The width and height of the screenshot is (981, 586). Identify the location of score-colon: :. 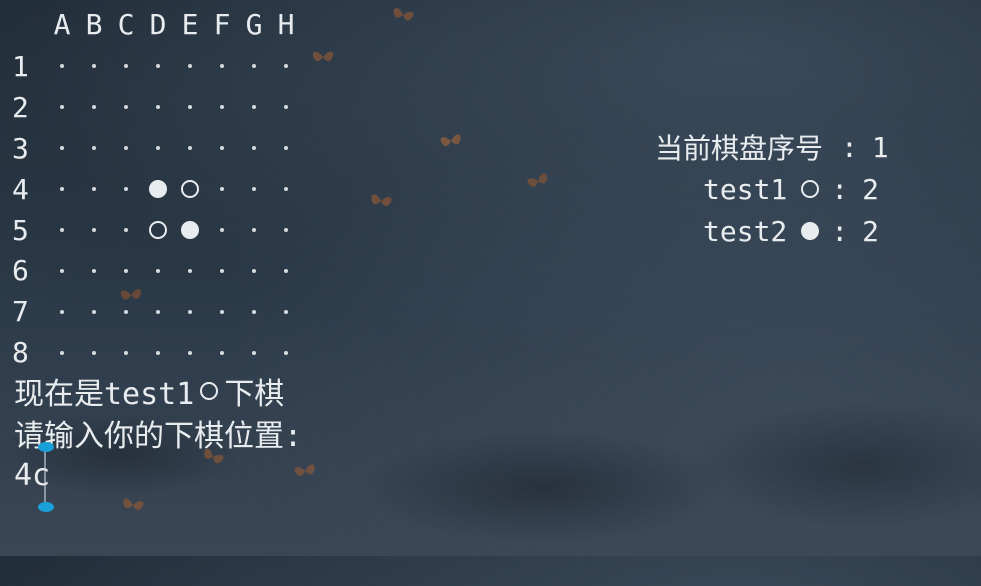
(840, 189).